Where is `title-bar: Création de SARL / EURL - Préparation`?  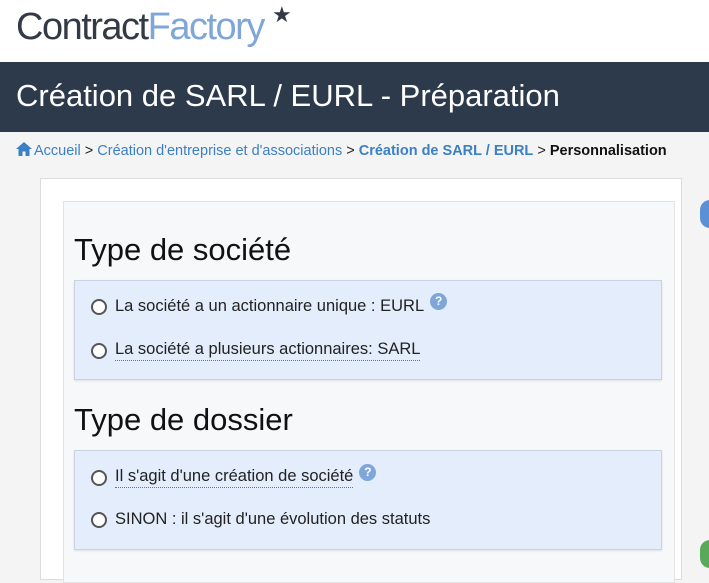 title-bar: Création de SARL / EURL - Préparation is located at coordinates (354, 97).